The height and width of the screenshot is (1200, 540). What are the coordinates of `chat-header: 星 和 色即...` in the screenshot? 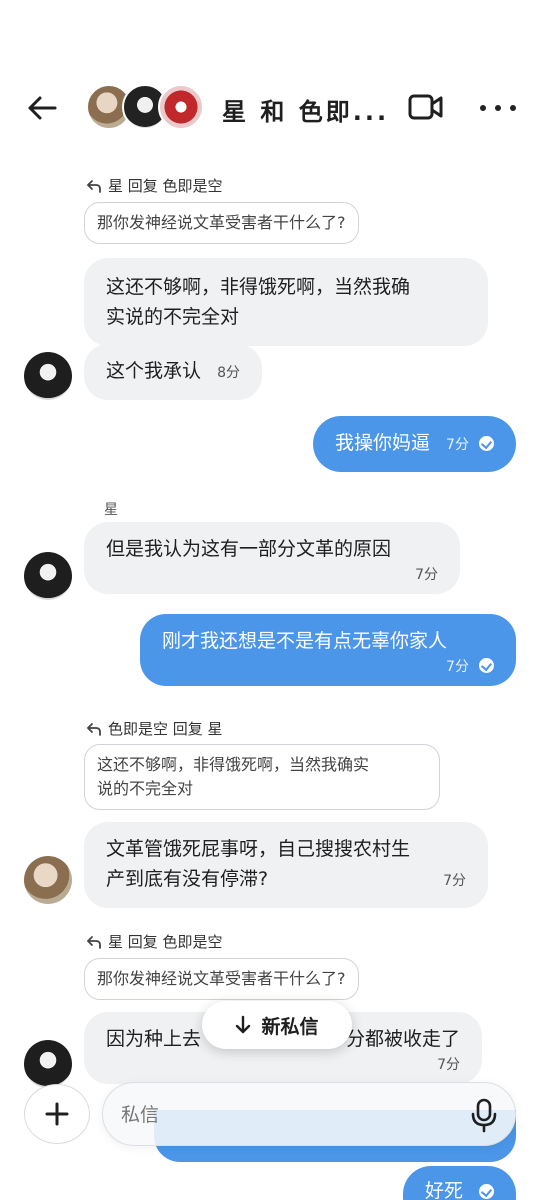 It's located at (270, 75).